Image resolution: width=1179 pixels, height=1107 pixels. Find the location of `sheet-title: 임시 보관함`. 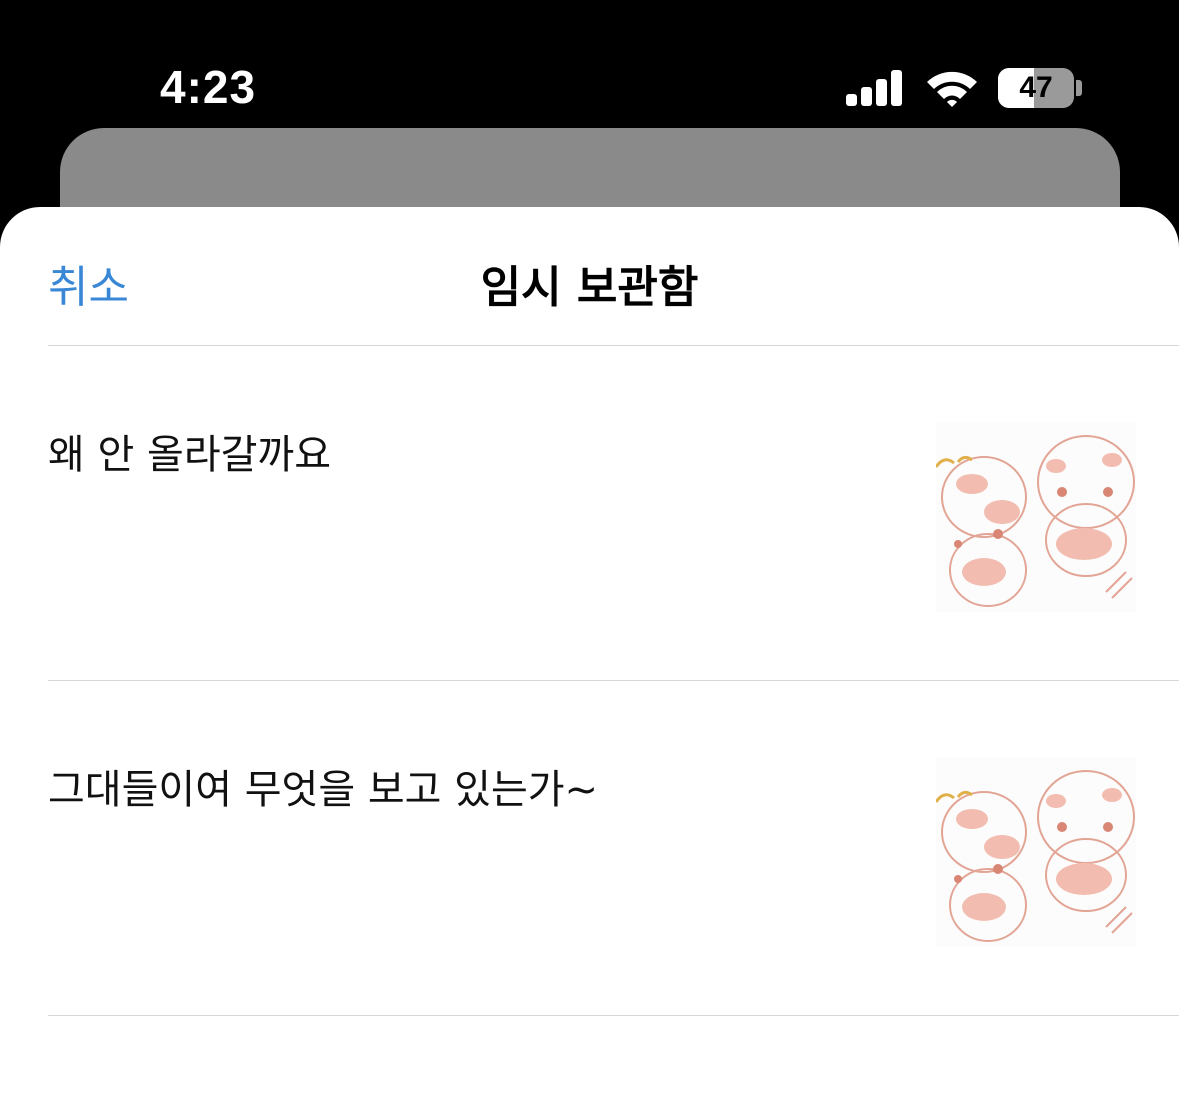

sheet-title: 임시 보관함 is located at coordinates (589, 287).